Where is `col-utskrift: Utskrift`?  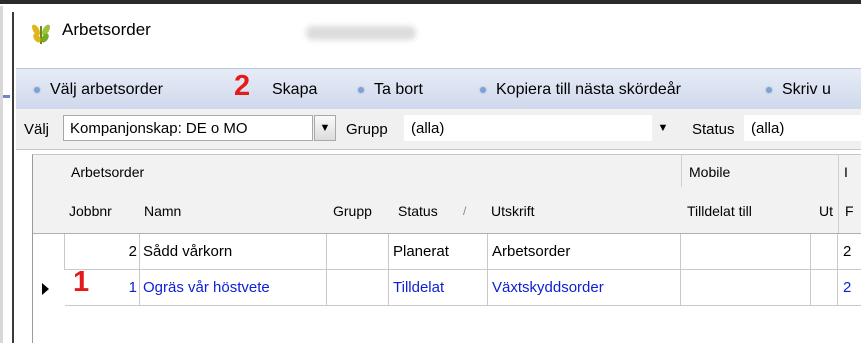
col-utskrift: Utskrift is located at coordinates (513, 211).